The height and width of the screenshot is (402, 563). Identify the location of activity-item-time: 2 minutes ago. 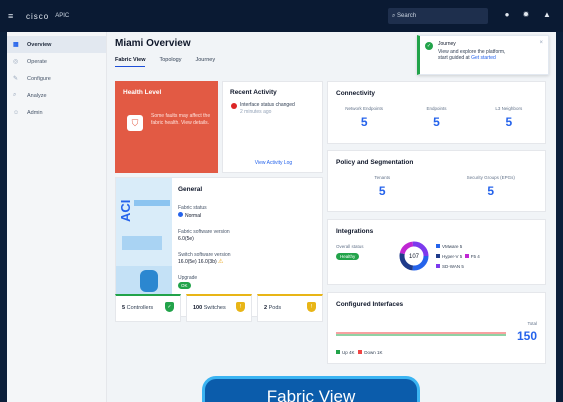
(256, 112).